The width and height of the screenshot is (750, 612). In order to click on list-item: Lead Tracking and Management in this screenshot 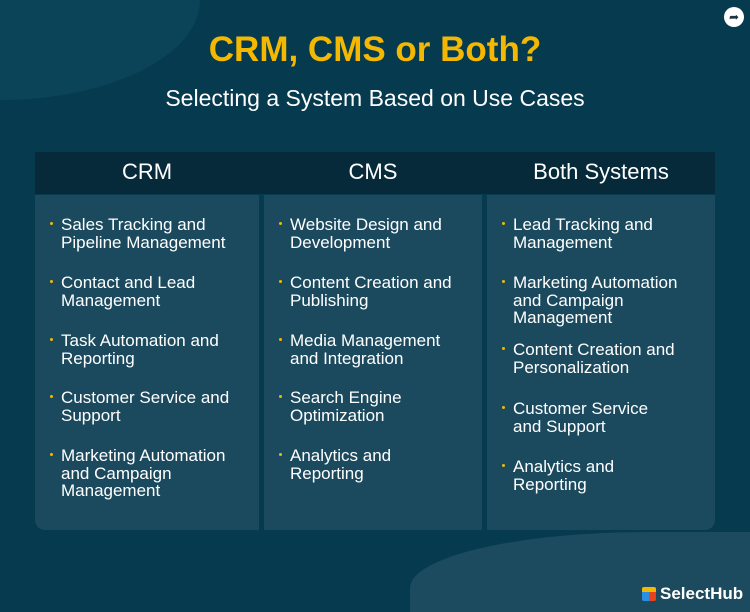, I will do `click(570, 233)`.